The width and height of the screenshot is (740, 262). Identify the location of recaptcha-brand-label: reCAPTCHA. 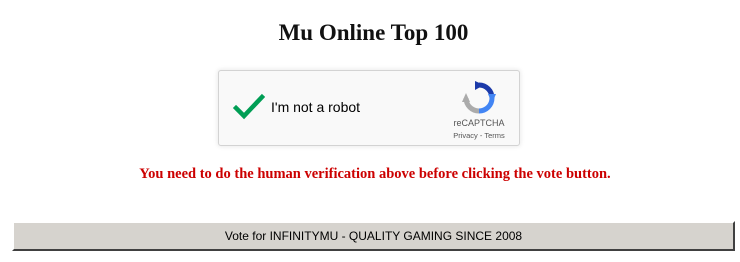
(479, 123).